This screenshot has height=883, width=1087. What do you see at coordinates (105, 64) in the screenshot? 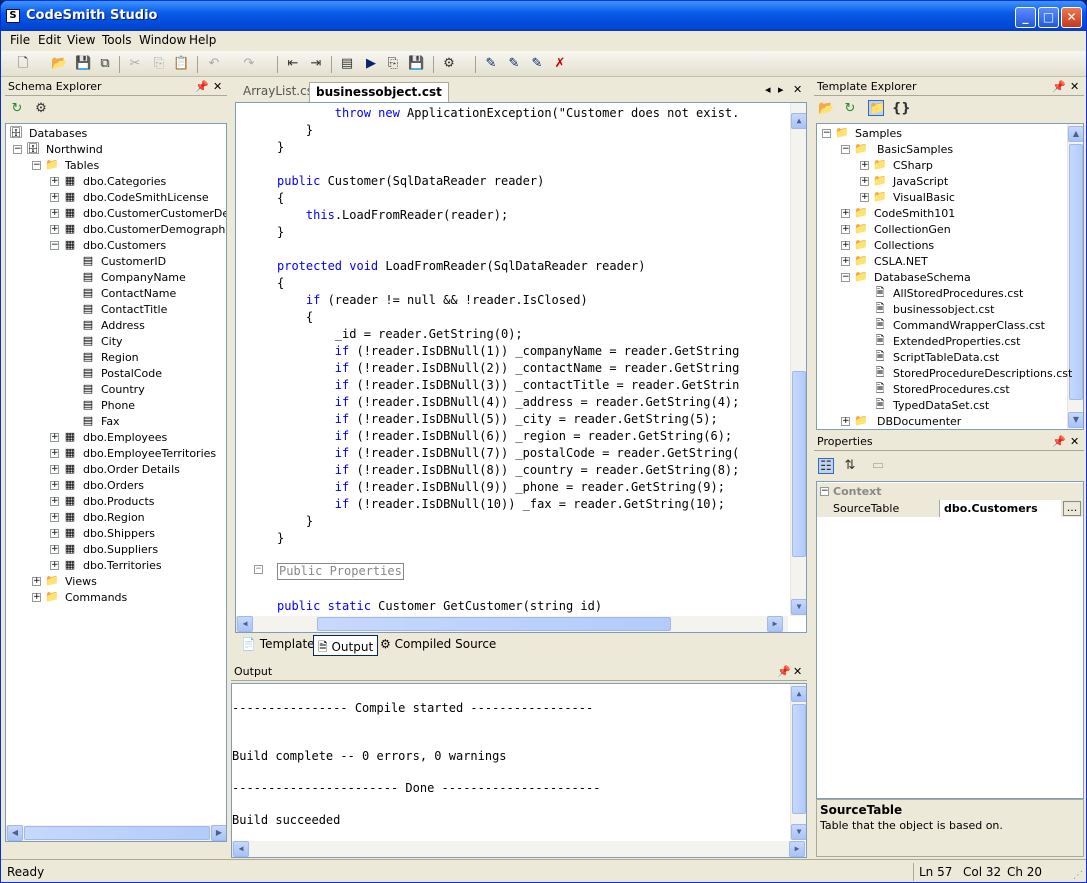
I see `save-all-icon: ⧉` at bounding box center [105, 64].